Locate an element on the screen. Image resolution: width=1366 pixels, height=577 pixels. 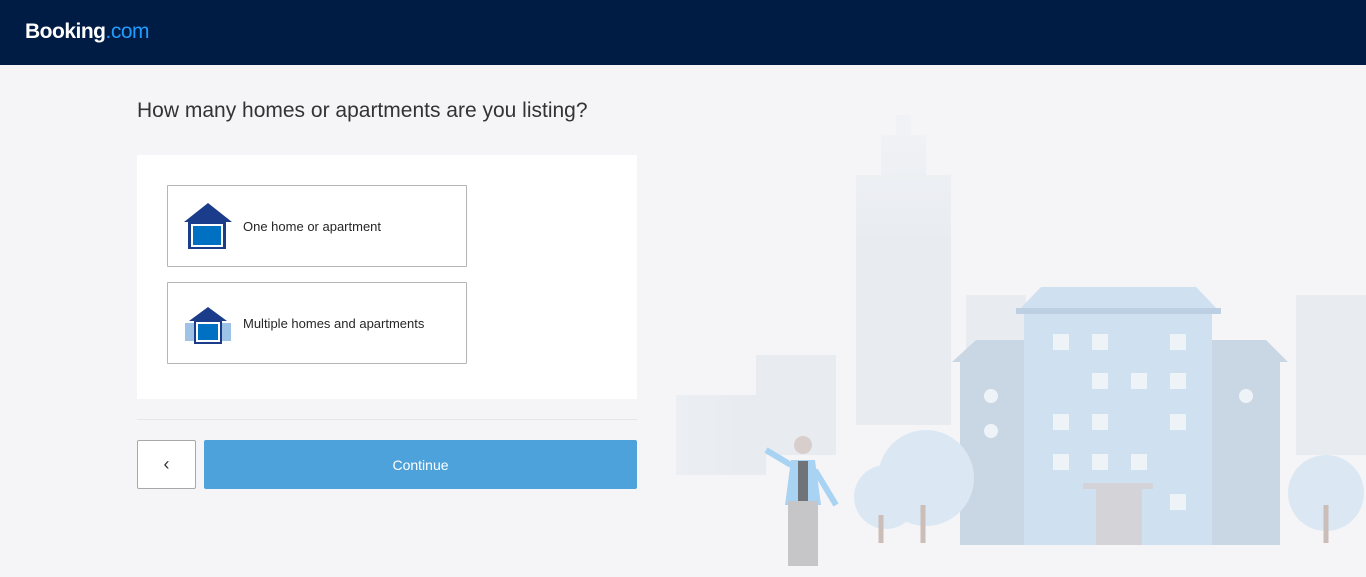
top-header-bar: Booking .com is located at coordinates (683, 32).